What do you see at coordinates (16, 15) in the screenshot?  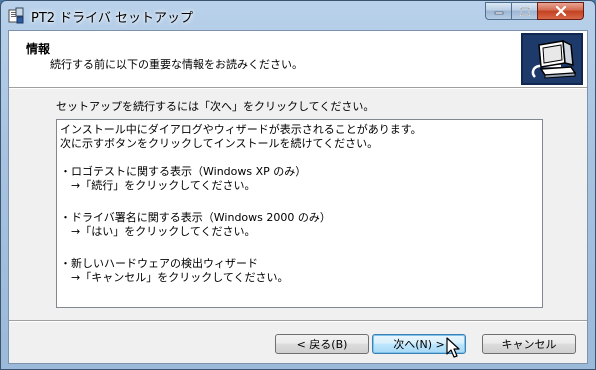 I see `setup-app-icon` at bounding box center [16, 15].